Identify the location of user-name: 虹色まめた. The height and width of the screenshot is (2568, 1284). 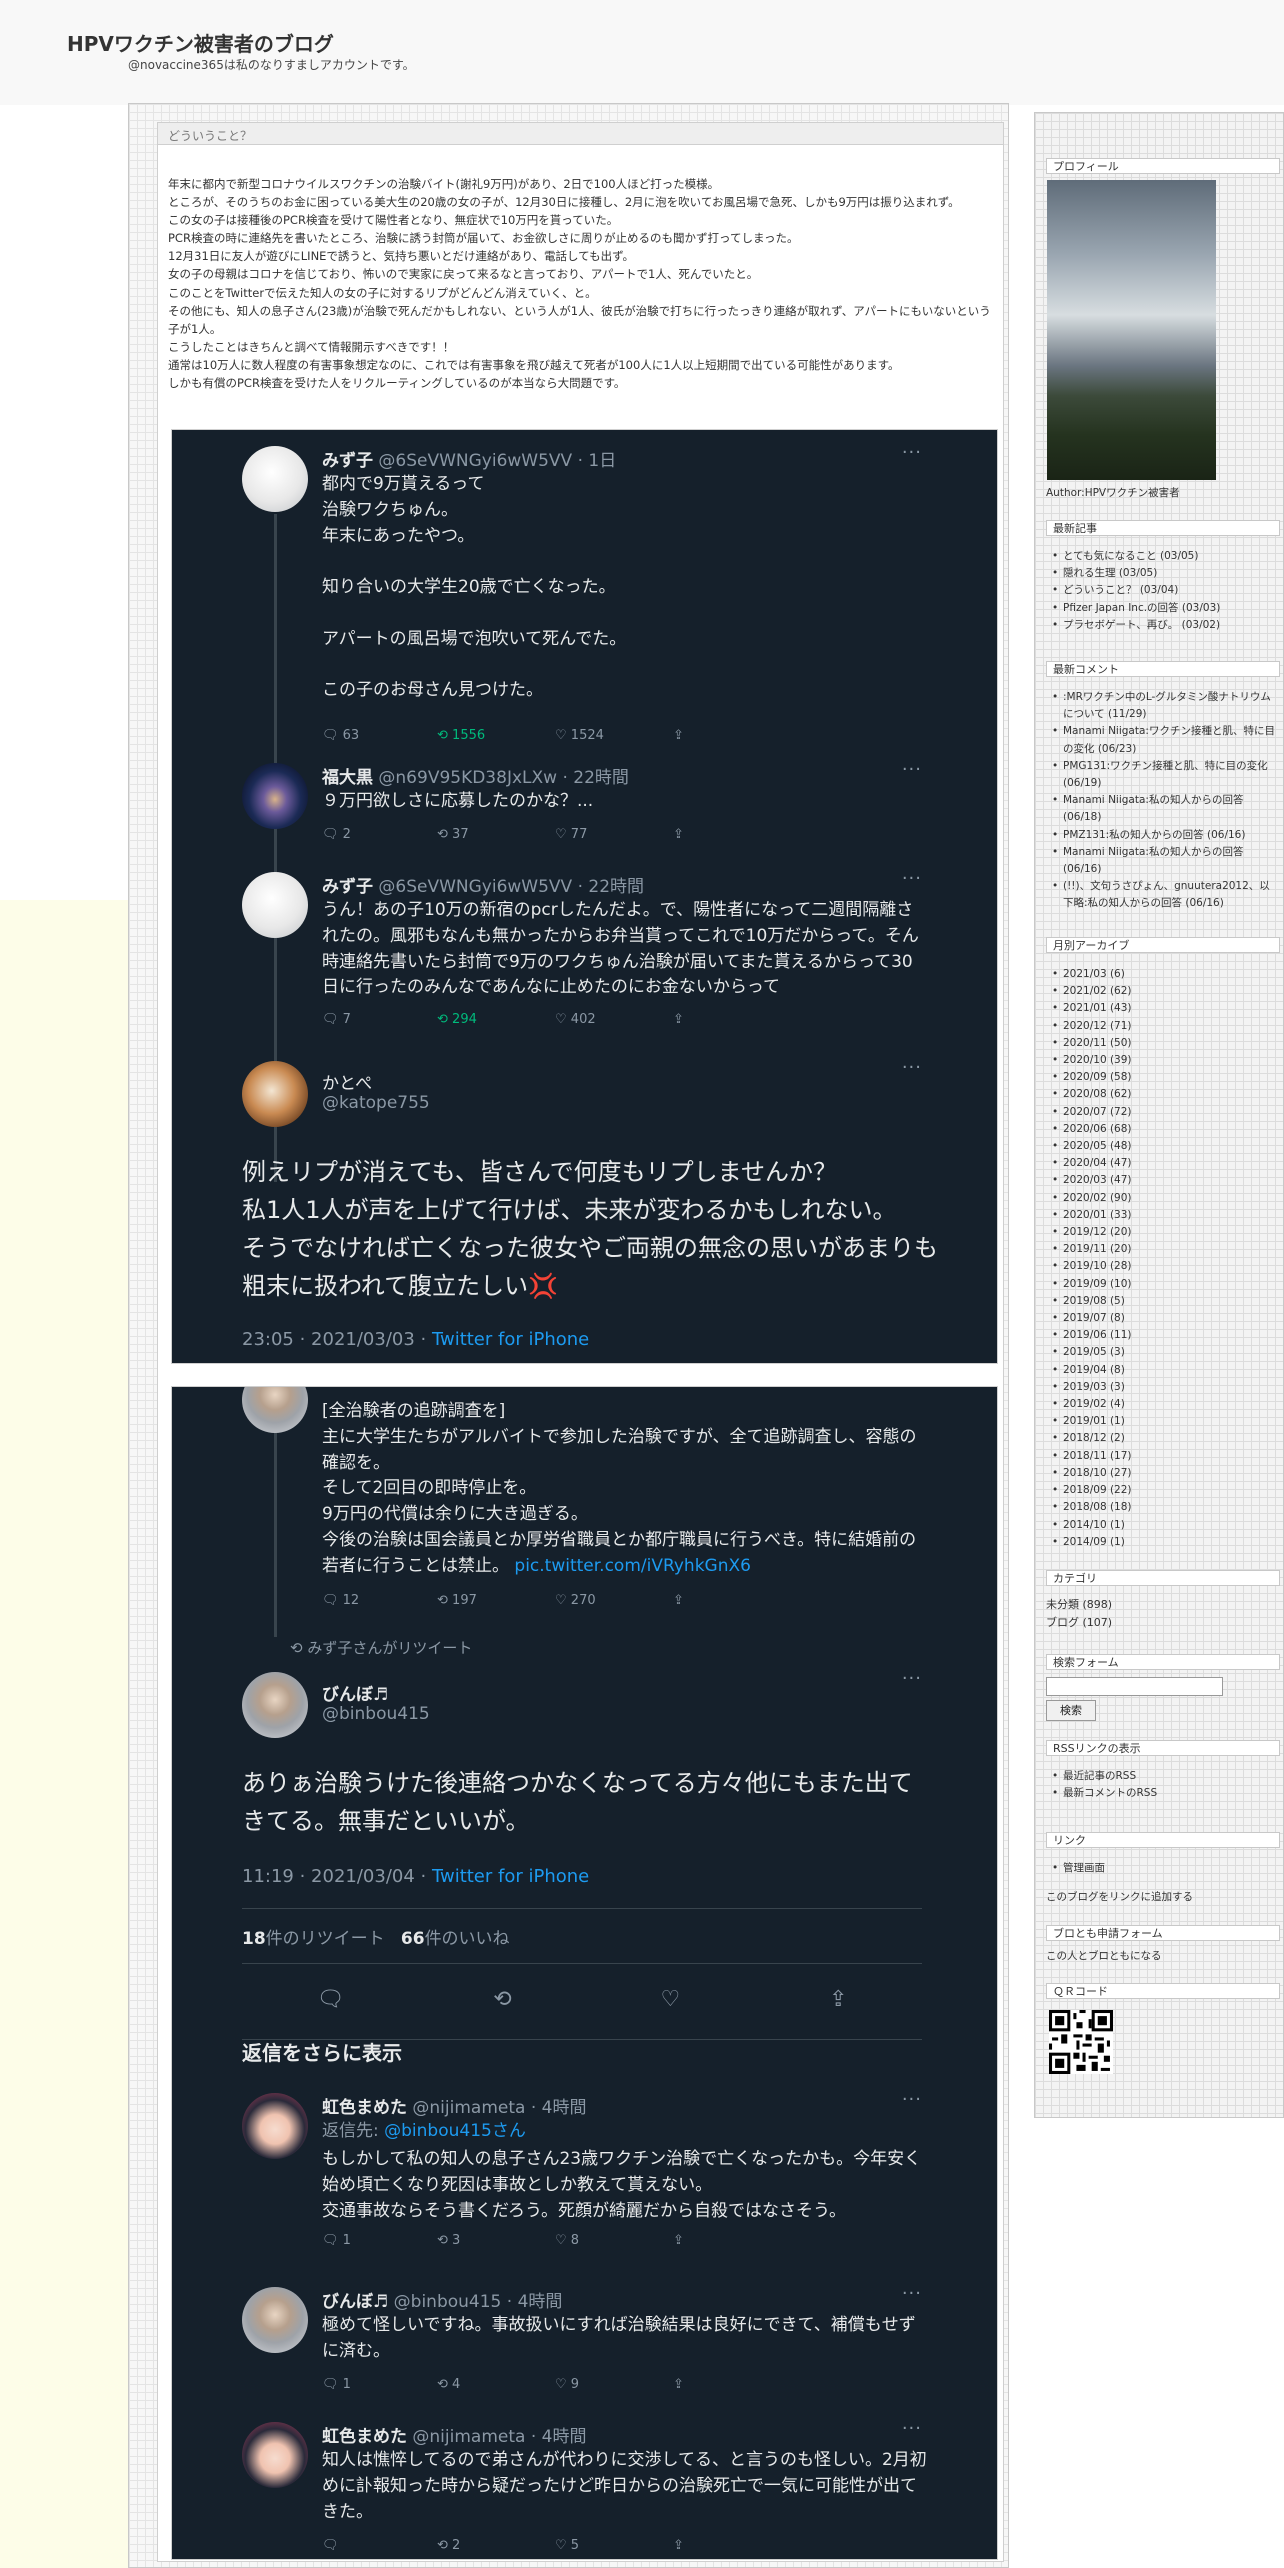
(364, 2108).